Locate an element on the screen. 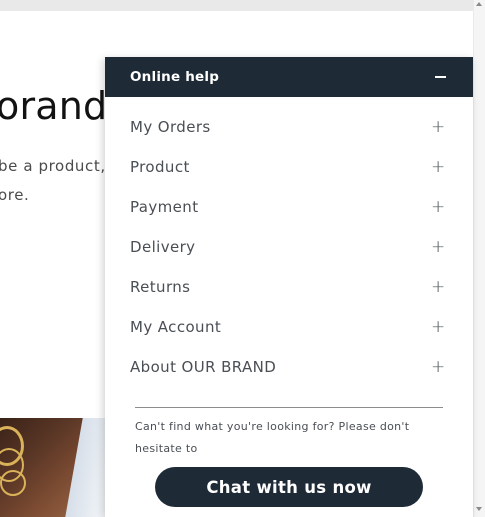  help-item-label: About OUR BRAND is located at coordinates (203, 367).